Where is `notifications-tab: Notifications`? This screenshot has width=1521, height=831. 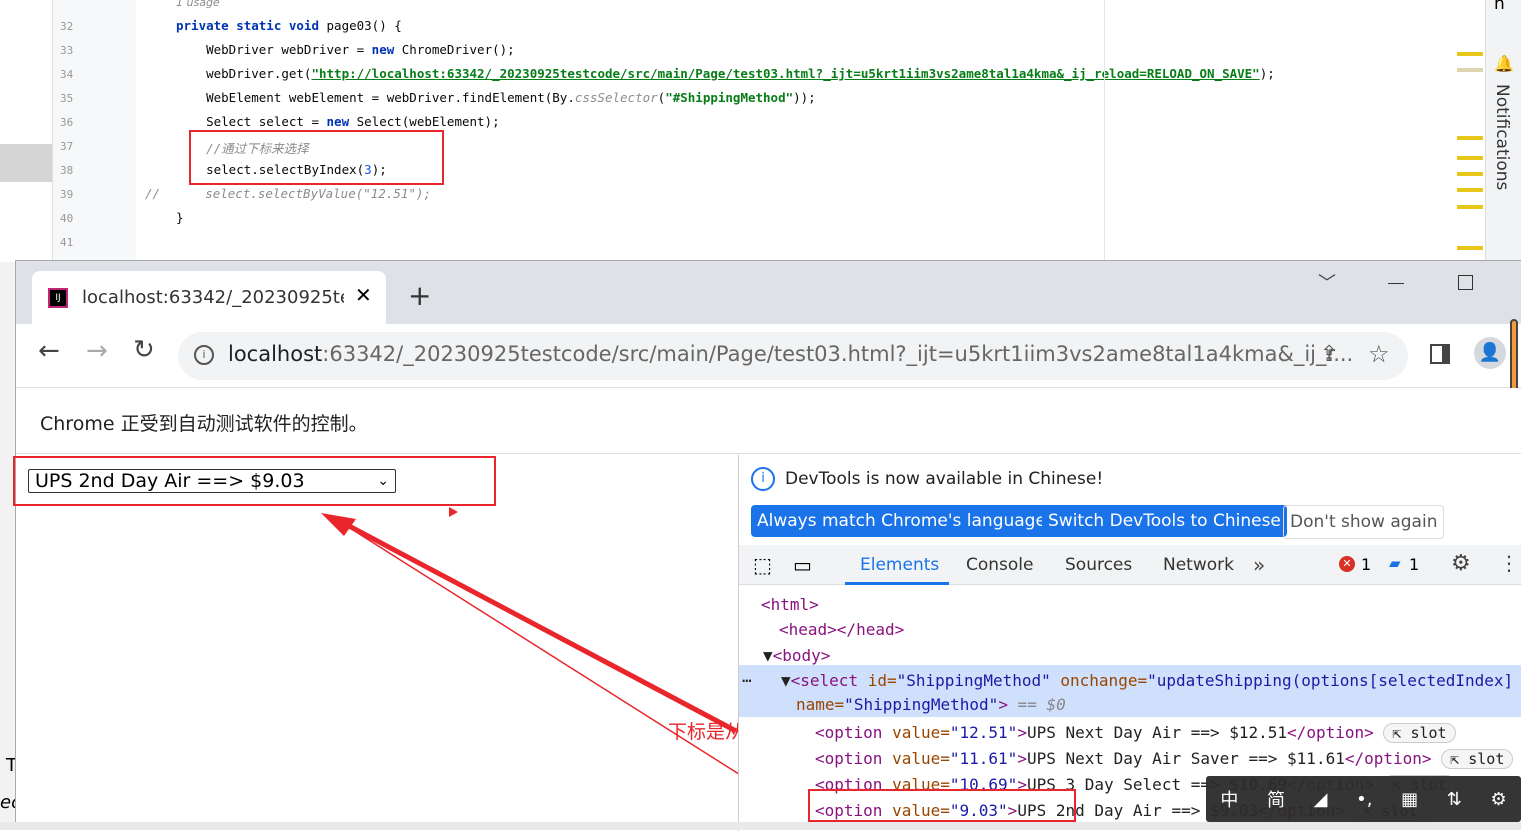
notifications-tab: Notifications is located at coordinates (1502, 137).